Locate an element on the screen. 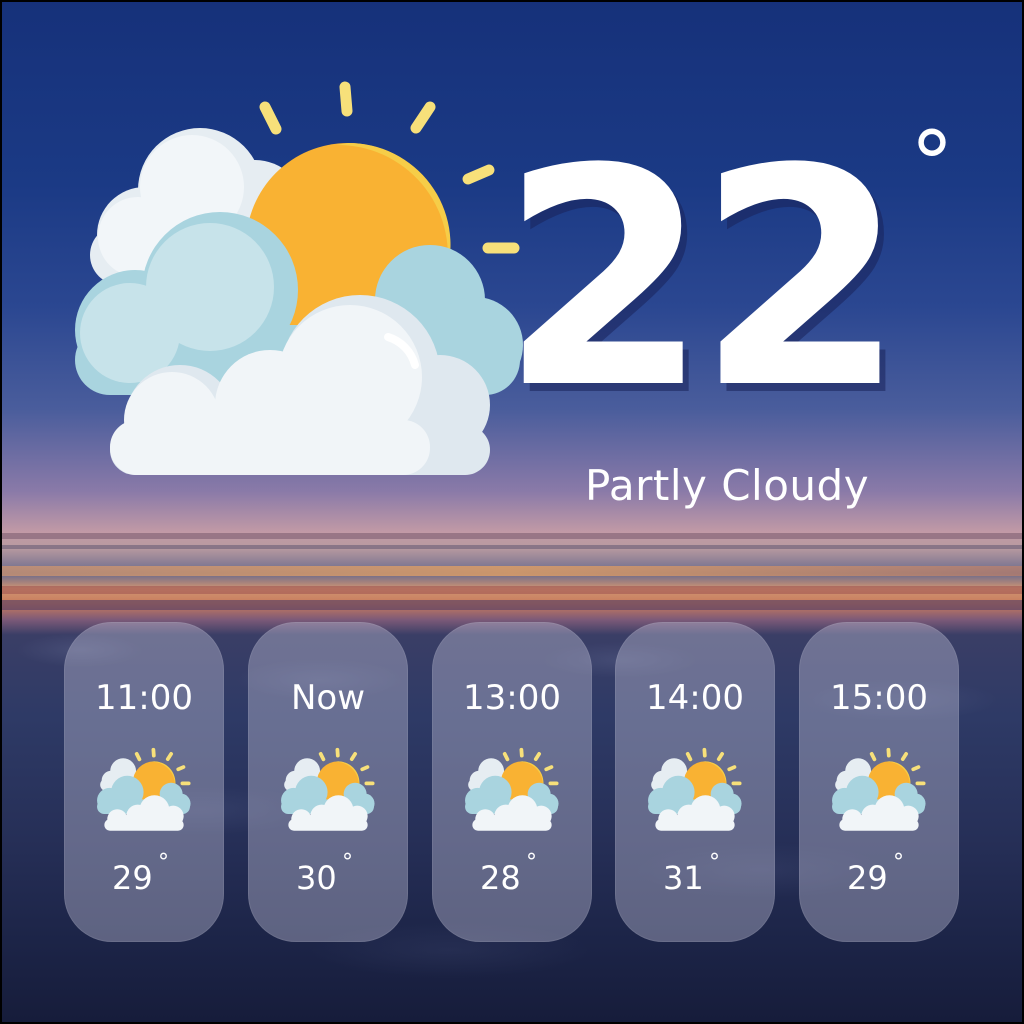 This screenshot has height=1024, width=1024. forecast-temperature: 28 is located at coordinates (500, 878).